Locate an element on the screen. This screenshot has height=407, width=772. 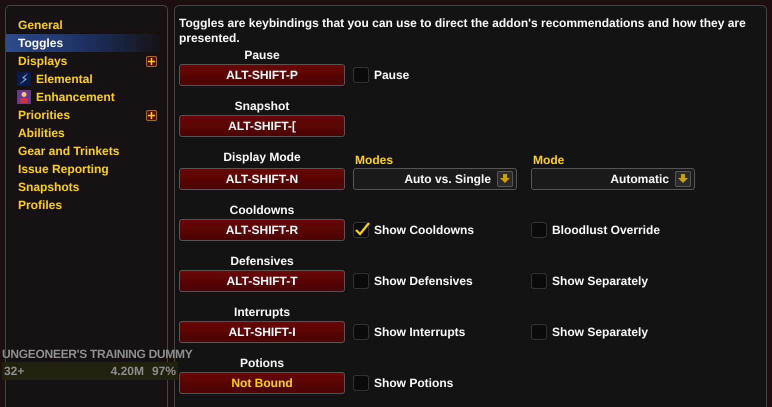
sidebar-item: Abilities is located at coordinates (85, 133).